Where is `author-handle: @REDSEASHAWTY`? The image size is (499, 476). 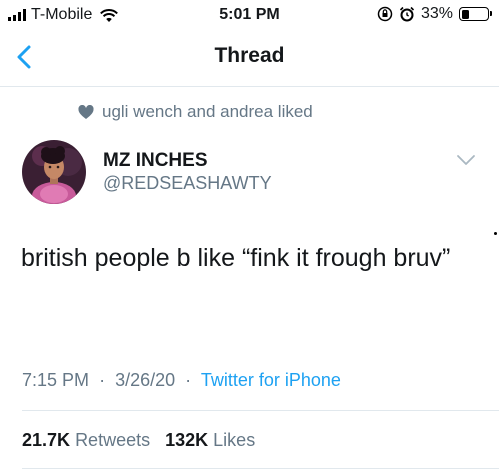 author-handle: @REDSEASHAWTY is located at coordinates (187, 183).